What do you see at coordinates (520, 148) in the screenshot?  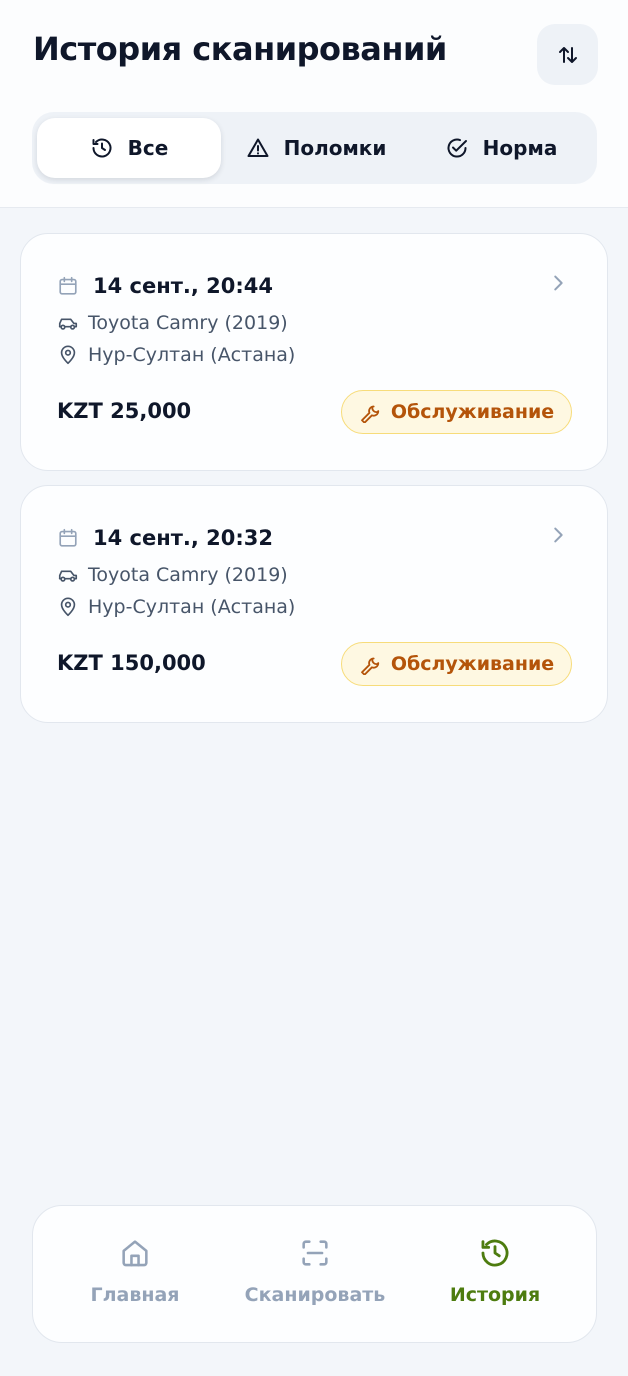 I see `filter-normal-label: Норма` at bounding box center [520, 148].